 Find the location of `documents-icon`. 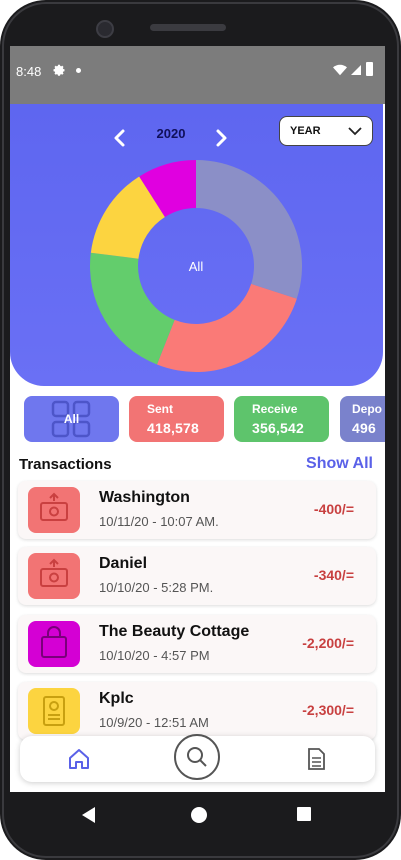

documents-icon is located at coordinates (316, 759).